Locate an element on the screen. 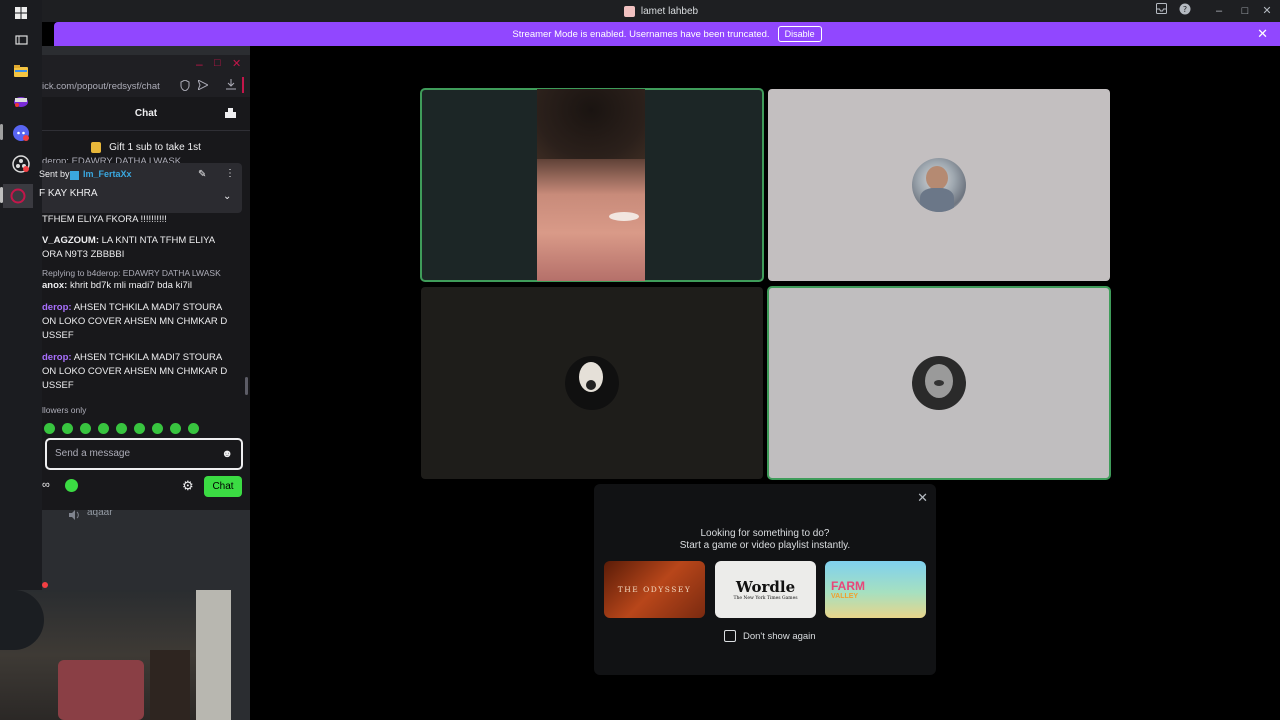 The width and height of the screenshot is (1280, 720). inbox-icon is located at coordinates (1161, 11).